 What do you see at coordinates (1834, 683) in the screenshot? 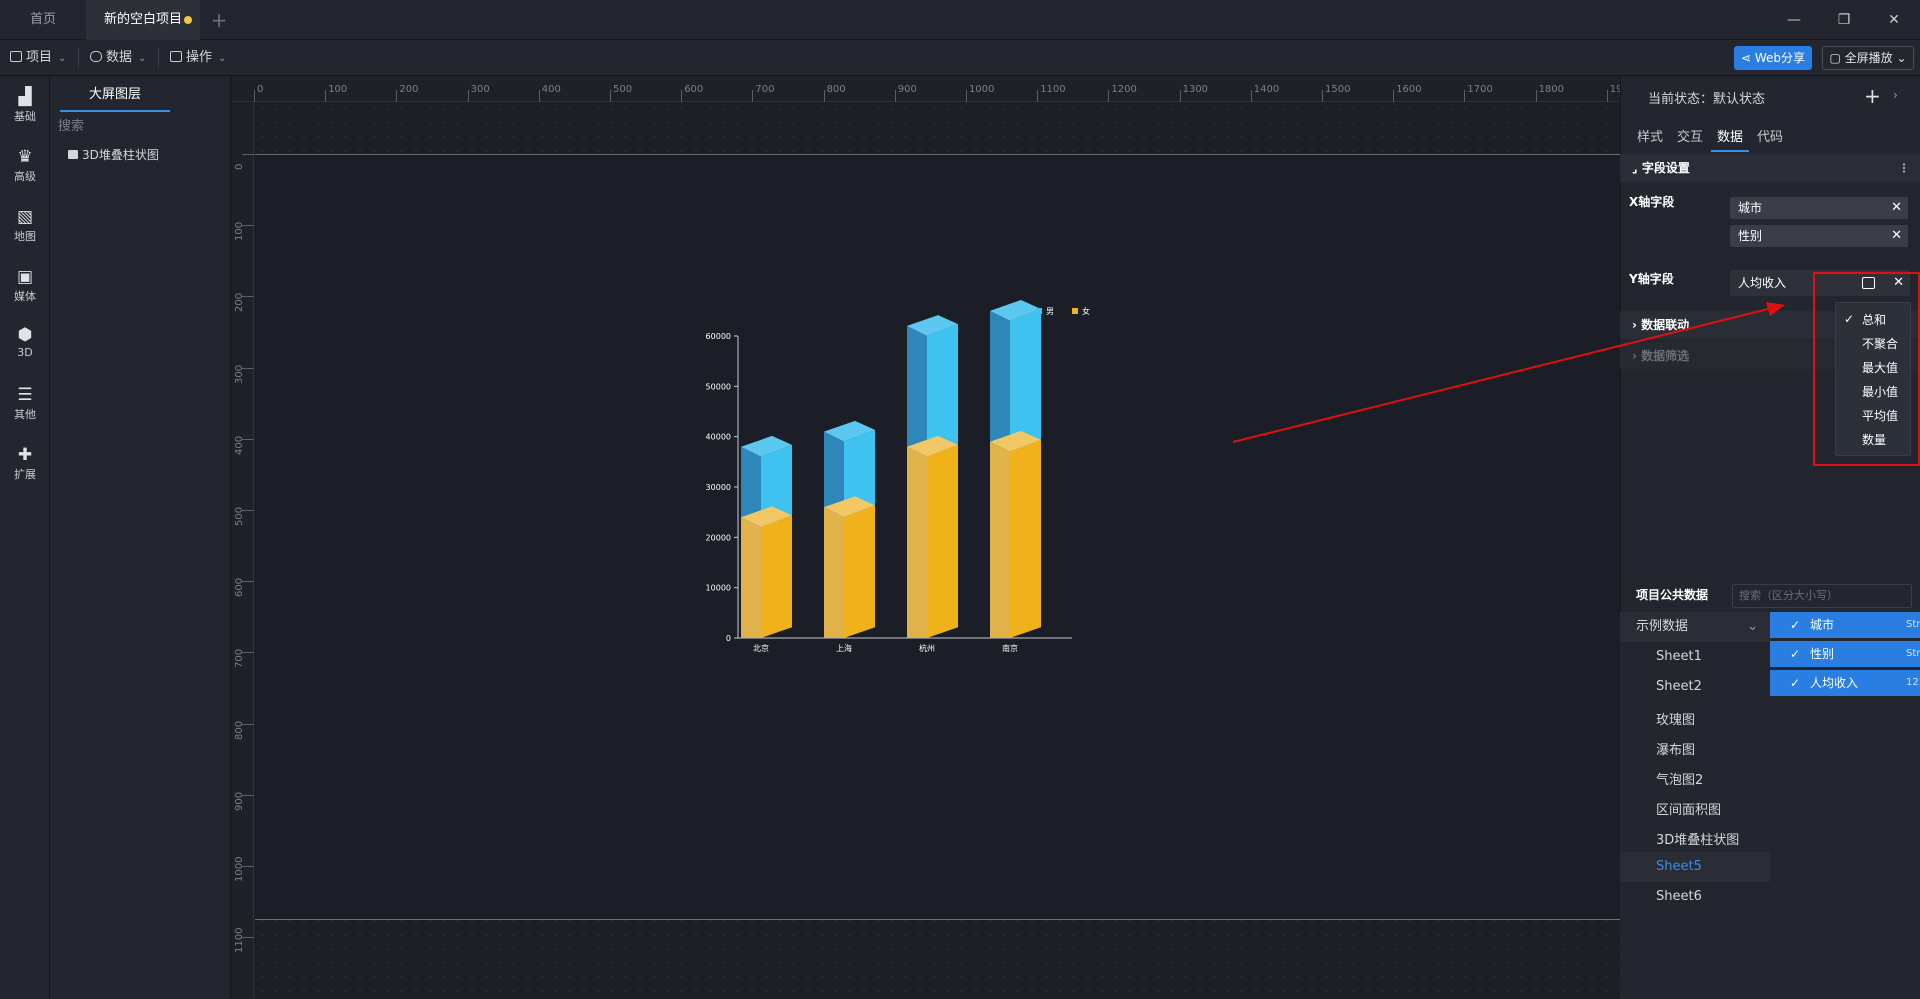
I see `column-name: 人均收入` at bounding box center [1834, 683].